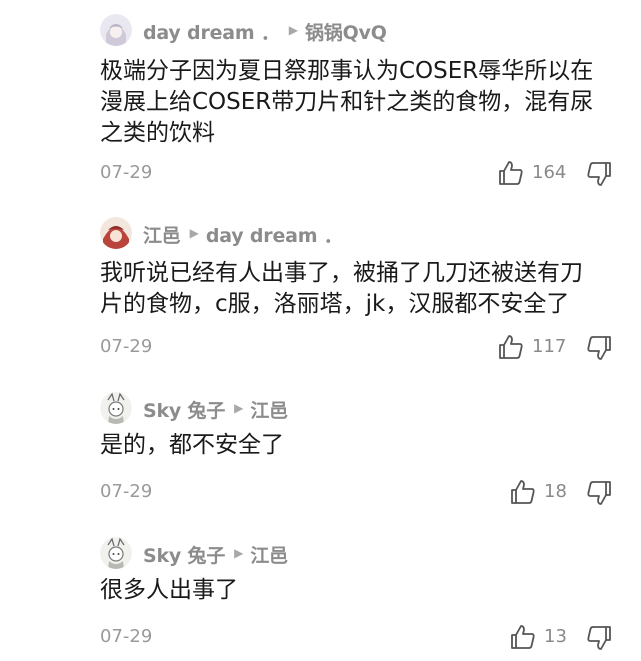 The height and width of the screenshot is (661, 641). I want to click on username: 江邑, so click(162, 234).